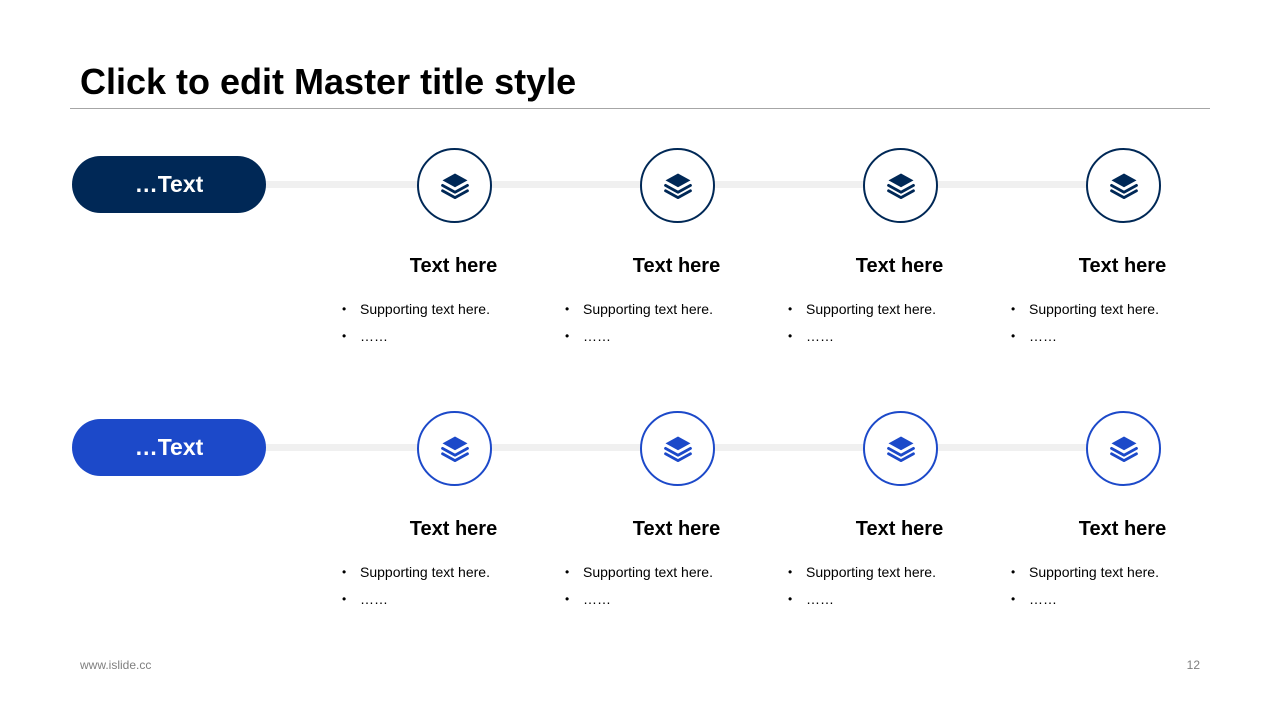  I want to click on title-divider, so click(640, 108).